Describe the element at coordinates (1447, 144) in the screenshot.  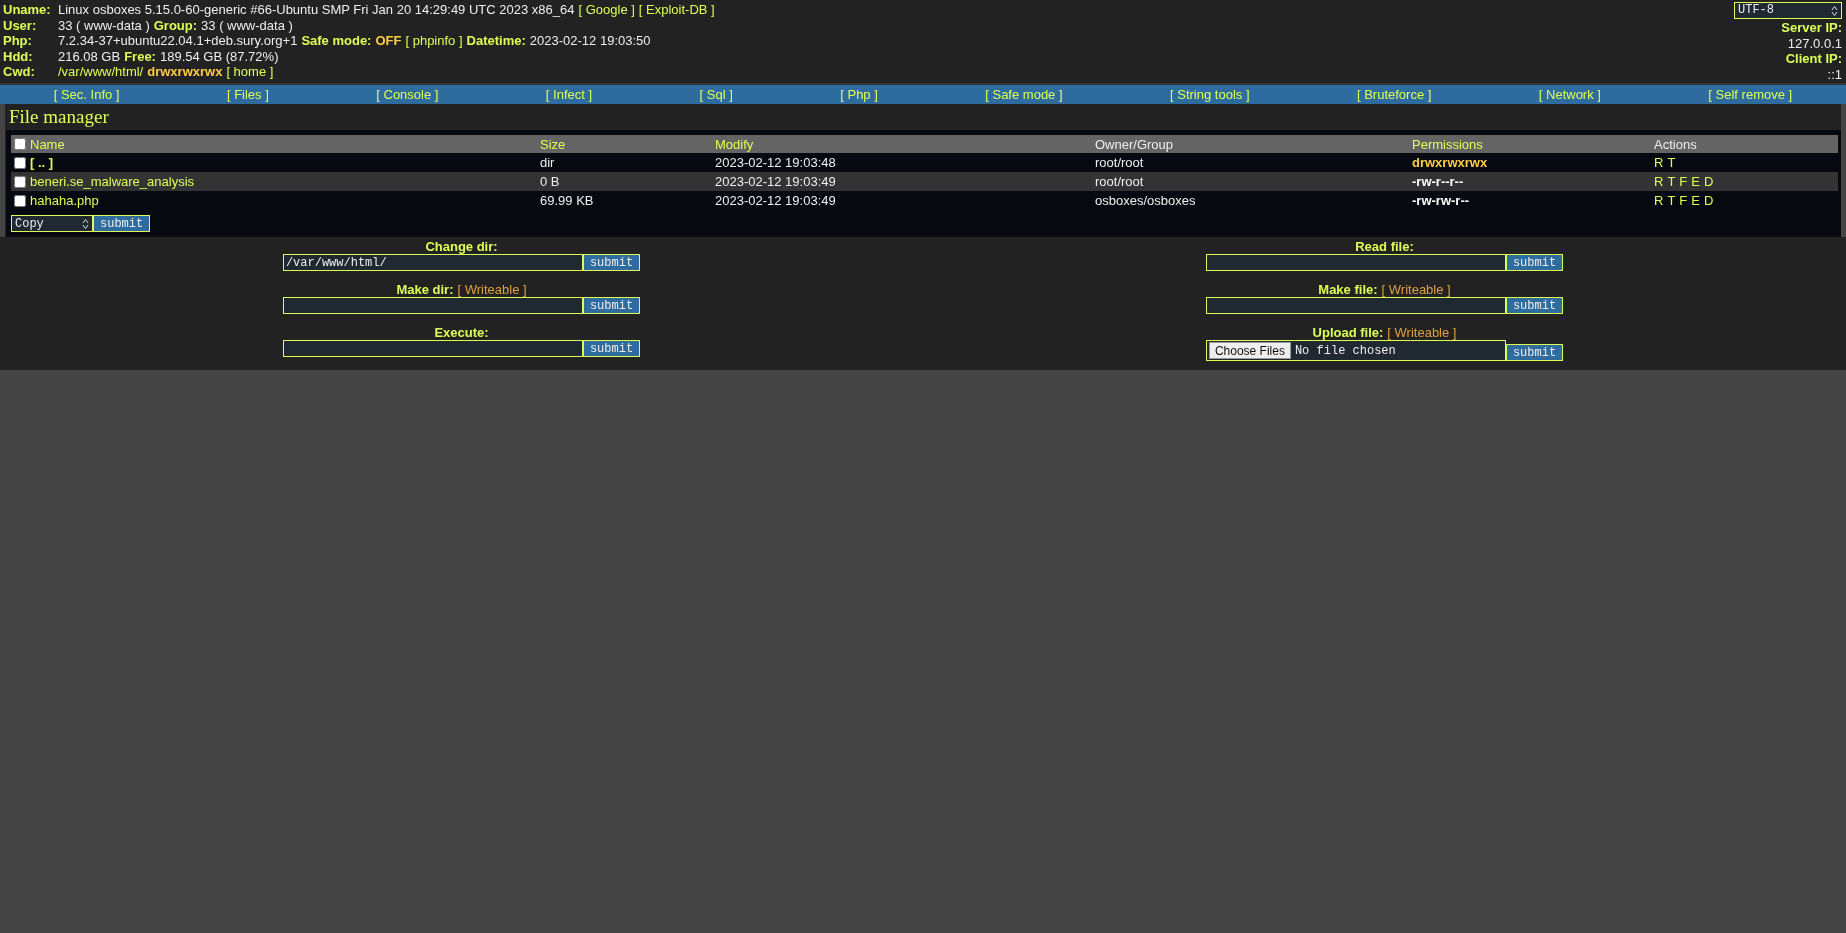
I see `sort-link: Permissions` at that location.